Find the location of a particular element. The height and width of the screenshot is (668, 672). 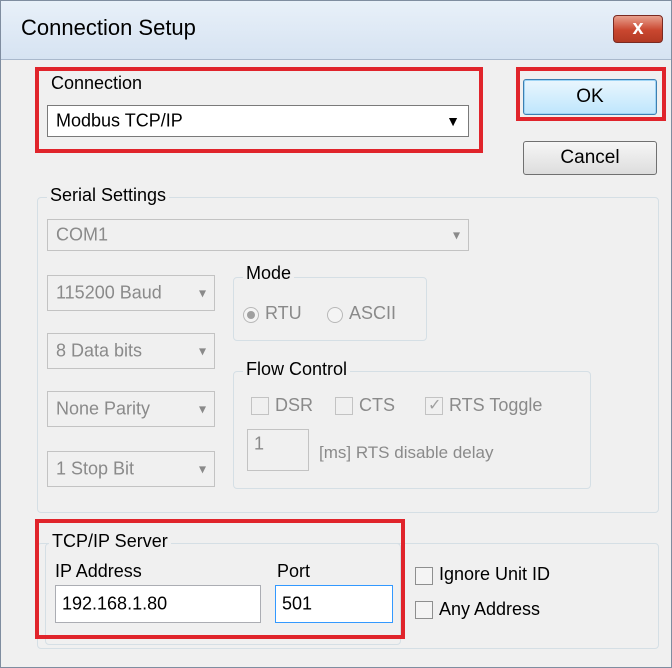

ip-address-value: 192.168.1.80 is located at coordinates (115, 603).